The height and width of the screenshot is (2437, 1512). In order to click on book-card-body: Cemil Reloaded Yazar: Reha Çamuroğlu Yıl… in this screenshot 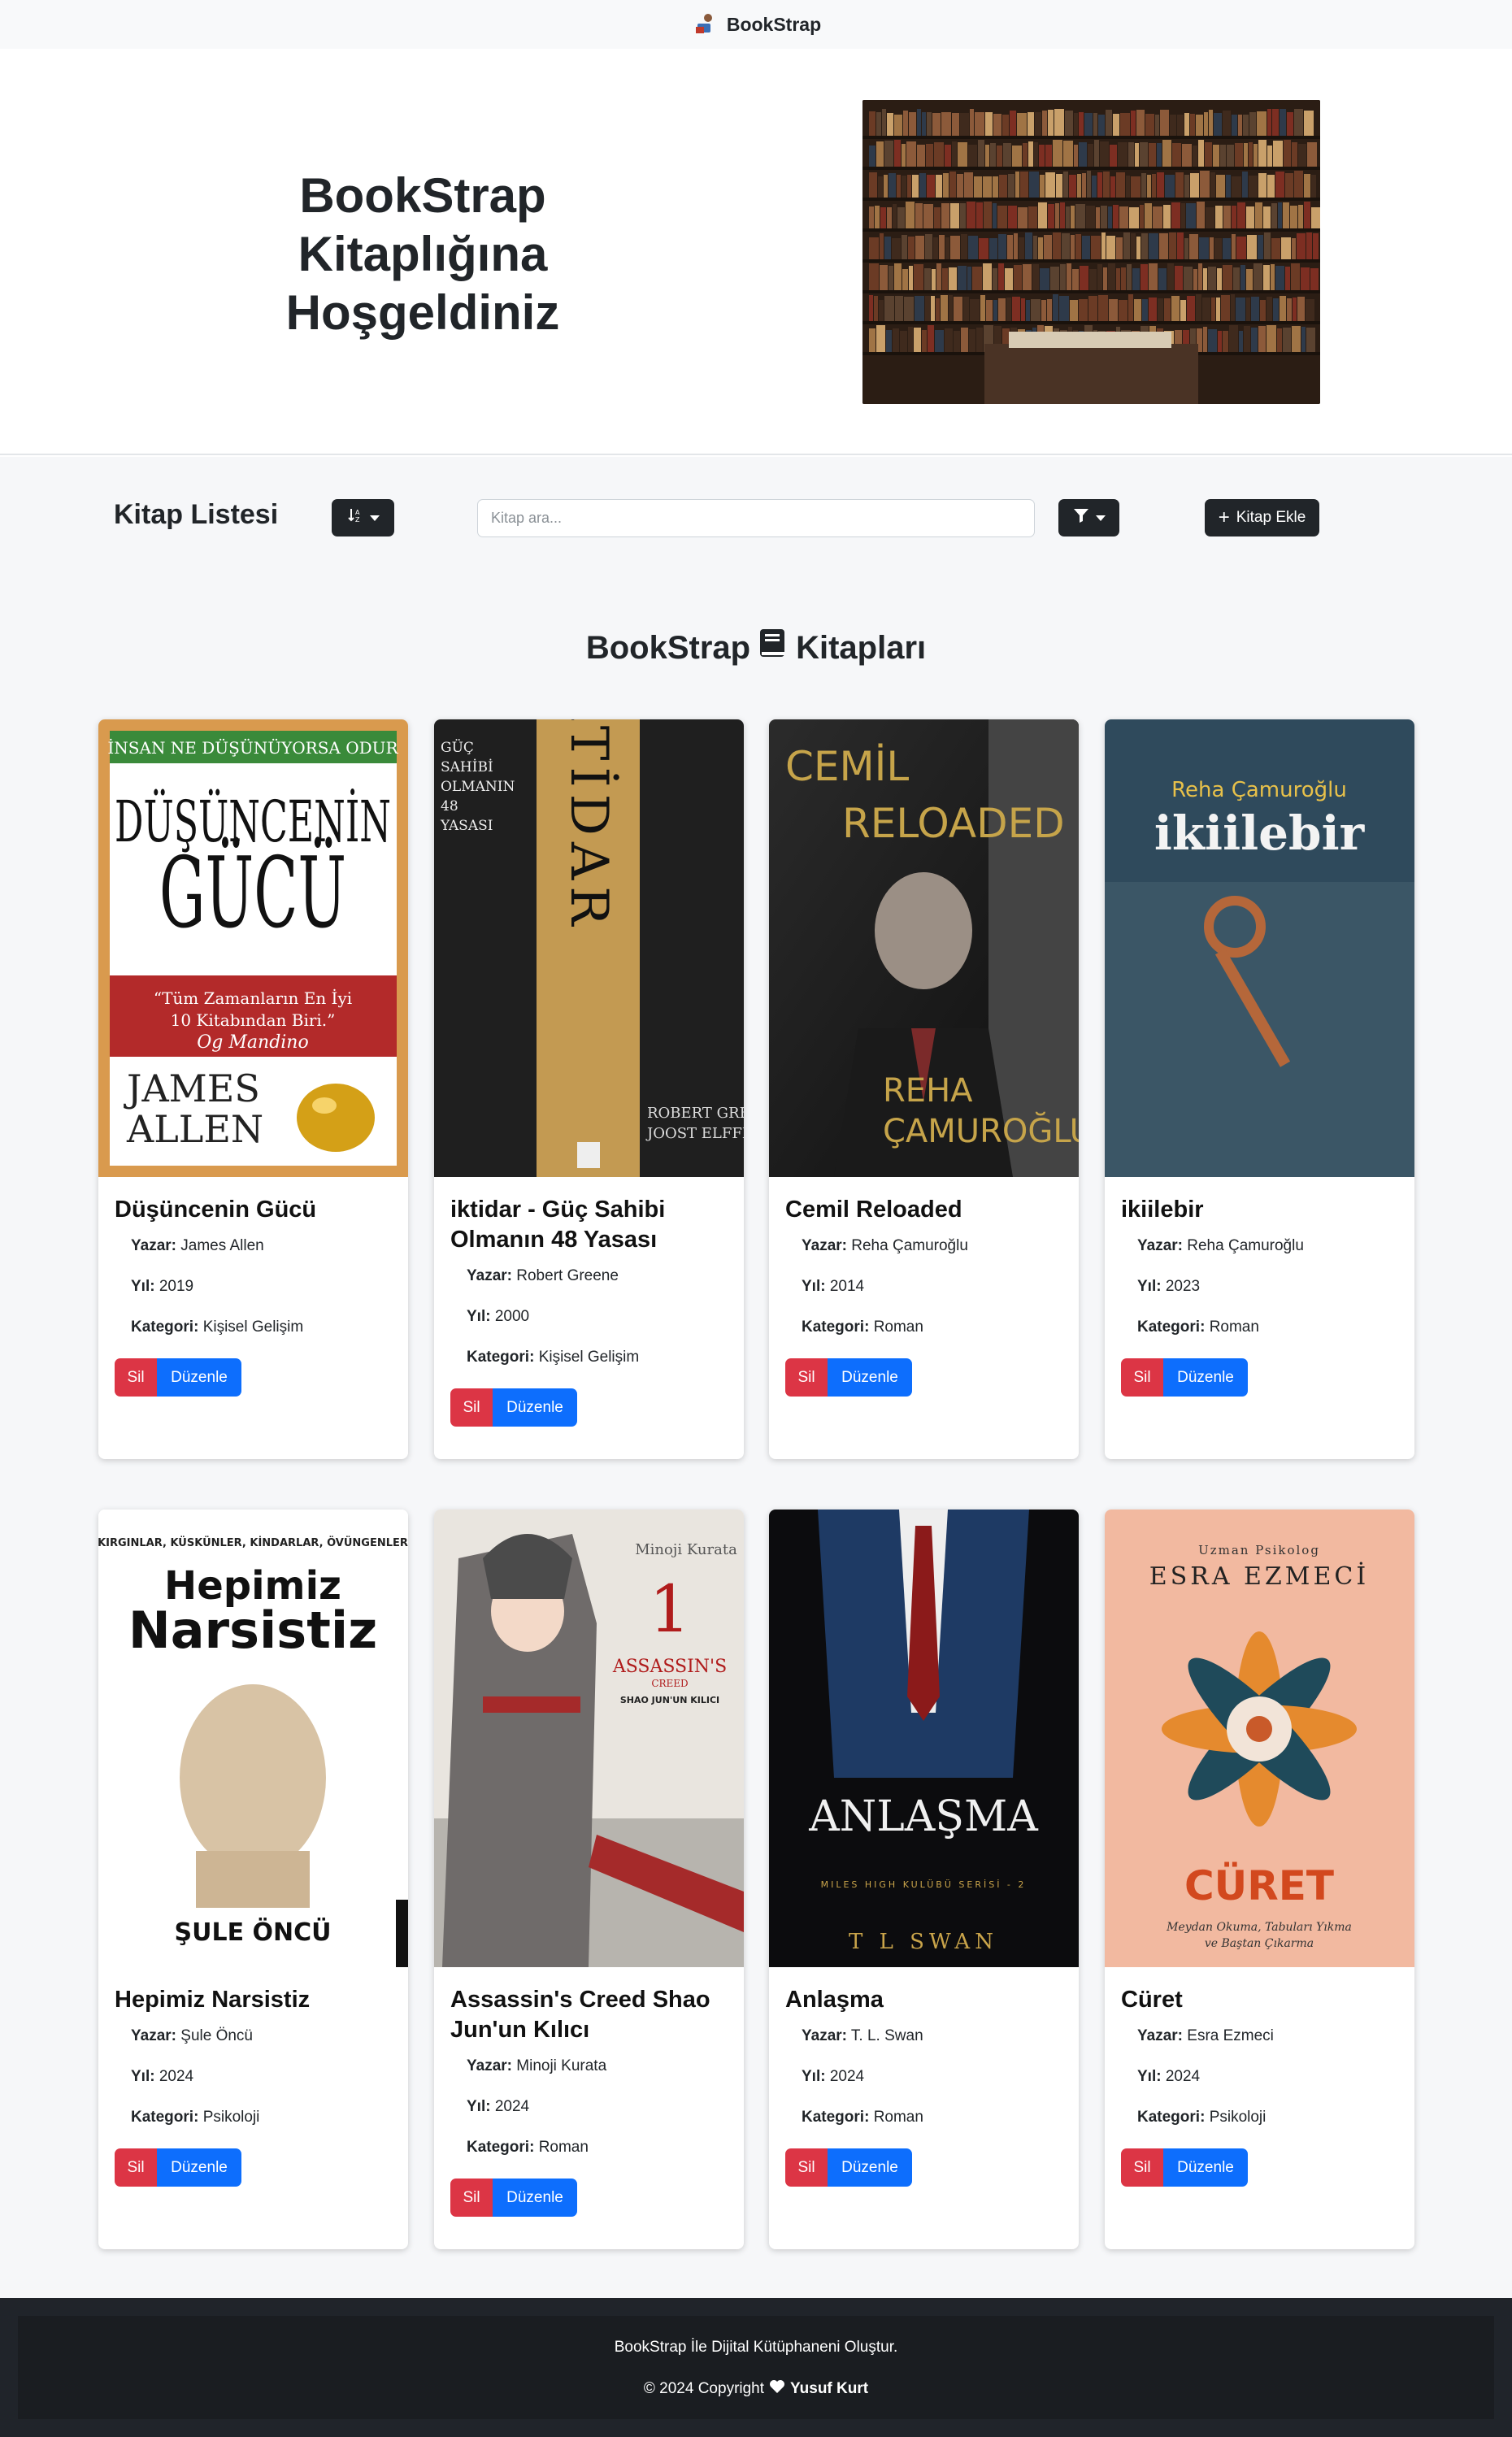, I will do `click(924, 1295)`.